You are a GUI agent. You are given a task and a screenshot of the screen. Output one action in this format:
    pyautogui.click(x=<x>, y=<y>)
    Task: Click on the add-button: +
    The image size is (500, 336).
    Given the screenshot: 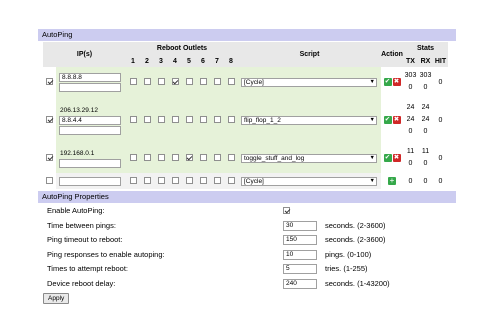 What is the action you would take?
    pyautogui.click(x=392, y=181)
    